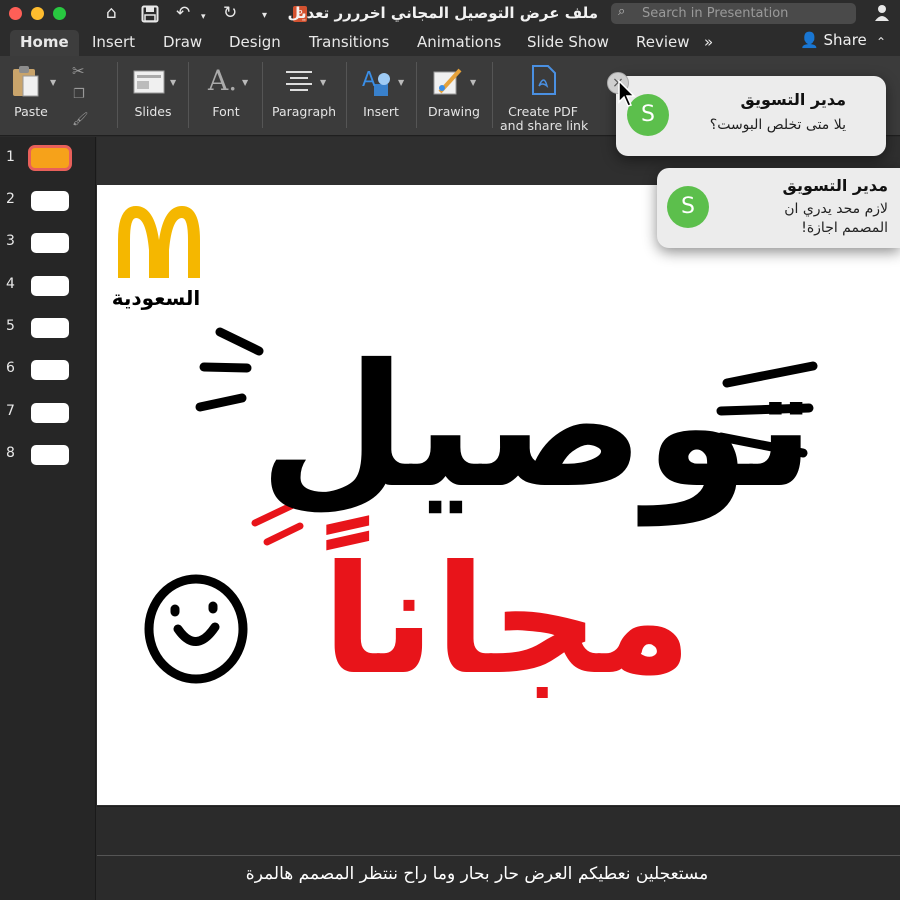 The image size is (900, 900). Describe the element at coordinates (473, 82) in the screenshot. I see `drawing-menu-chevron-icon: ▼` at that location.